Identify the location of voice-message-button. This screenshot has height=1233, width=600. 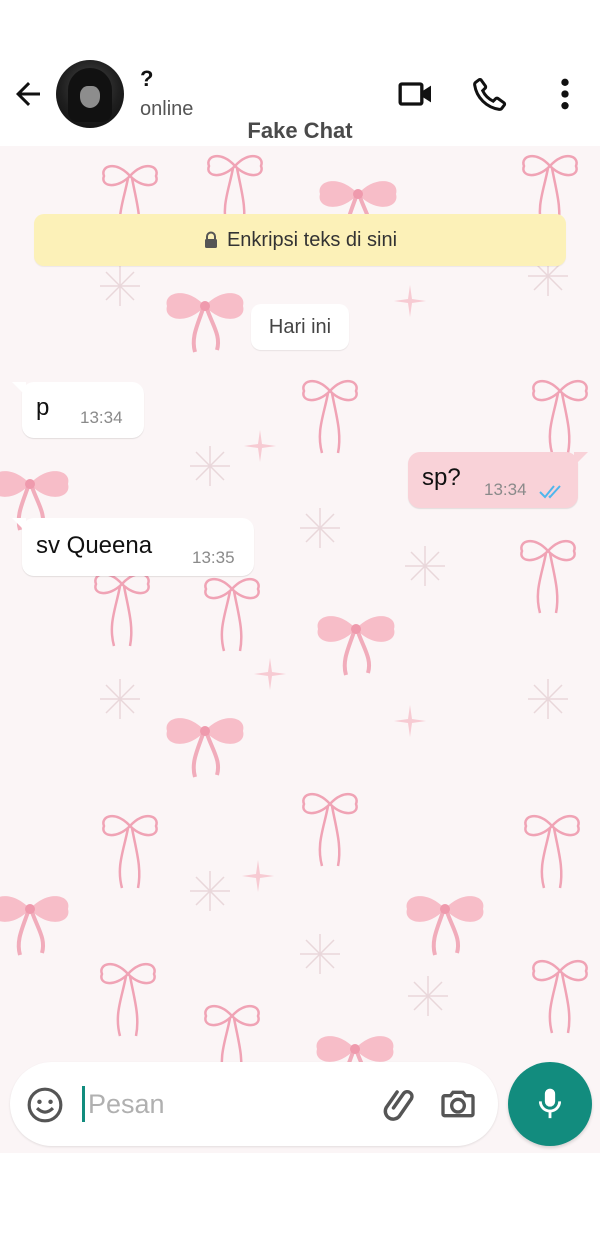
(550, 1104).